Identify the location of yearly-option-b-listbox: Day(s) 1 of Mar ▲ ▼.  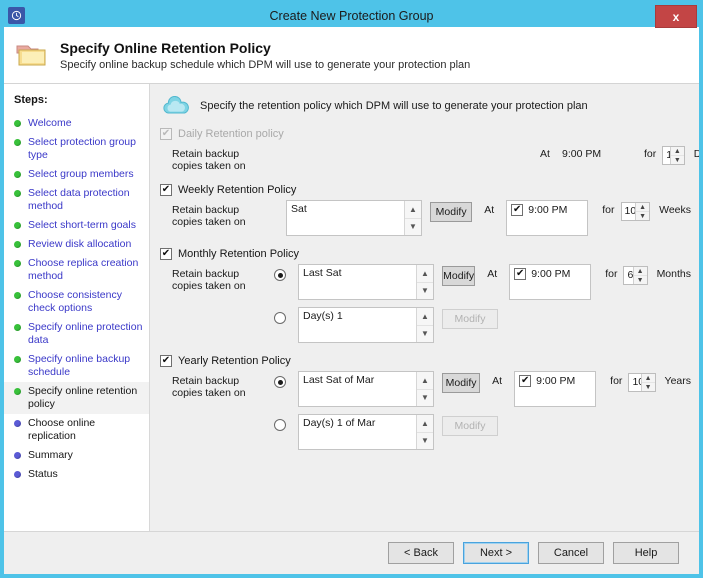
(366, 432).